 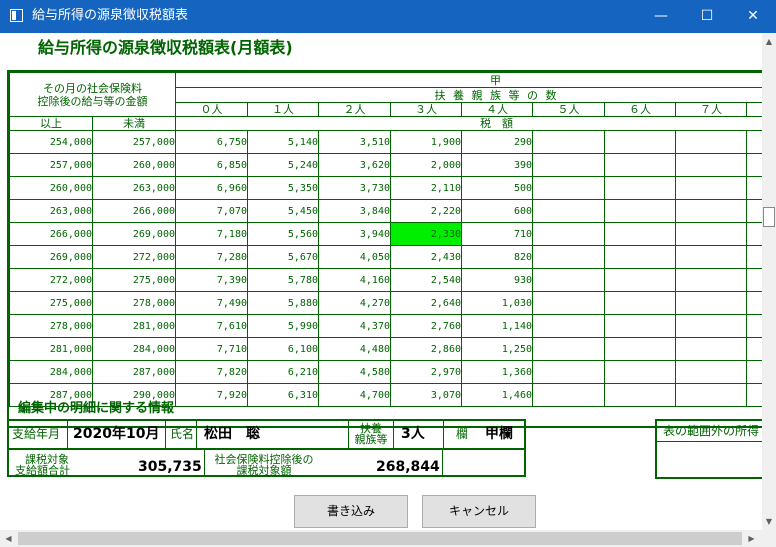 I want to click on income-from-cell: 278,000, so click(x=51, y=326).